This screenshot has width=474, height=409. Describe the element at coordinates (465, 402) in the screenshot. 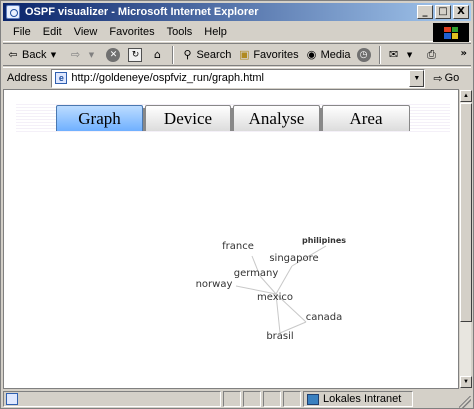

I see `resize-grip-icon` at that location.